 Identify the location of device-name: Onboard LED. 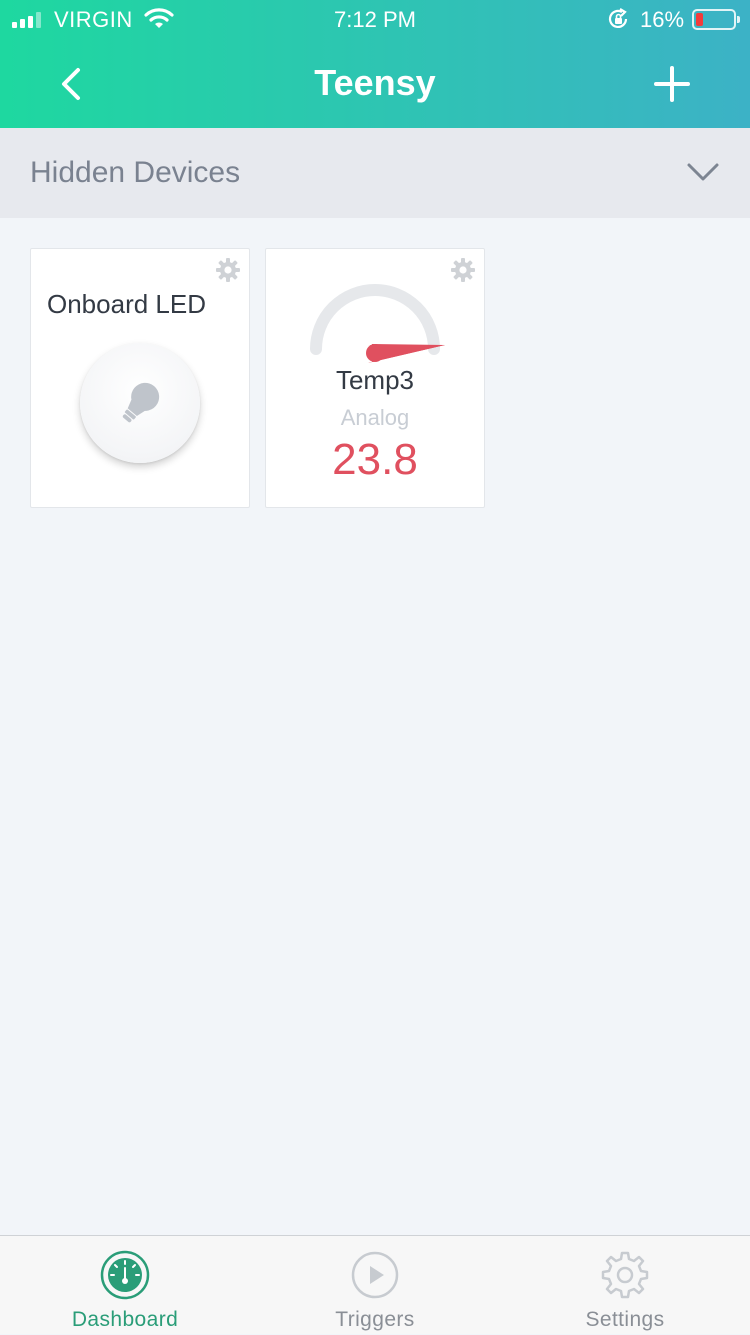
(126, 304).